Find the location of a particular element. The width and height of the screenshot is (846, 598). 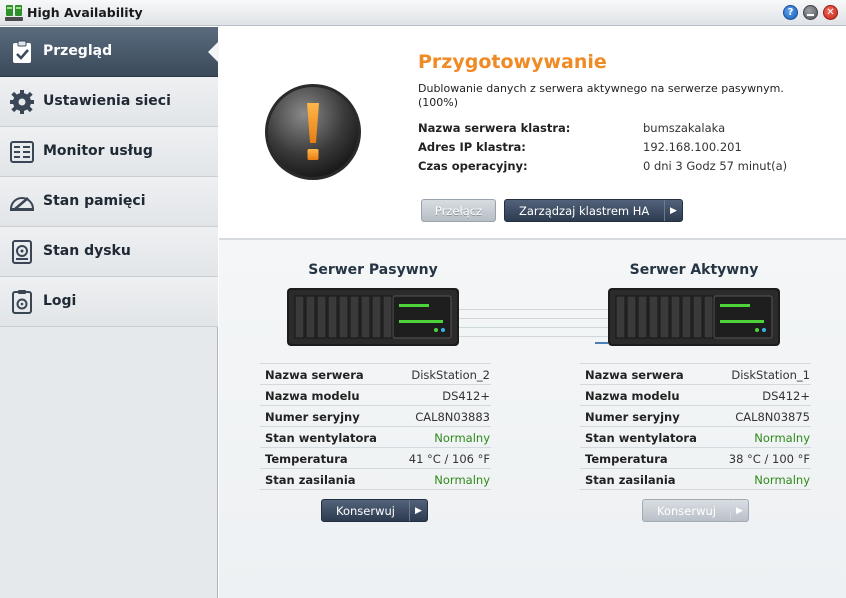

sidebar-item-logs: Logi is located at coordinates (109, 302).